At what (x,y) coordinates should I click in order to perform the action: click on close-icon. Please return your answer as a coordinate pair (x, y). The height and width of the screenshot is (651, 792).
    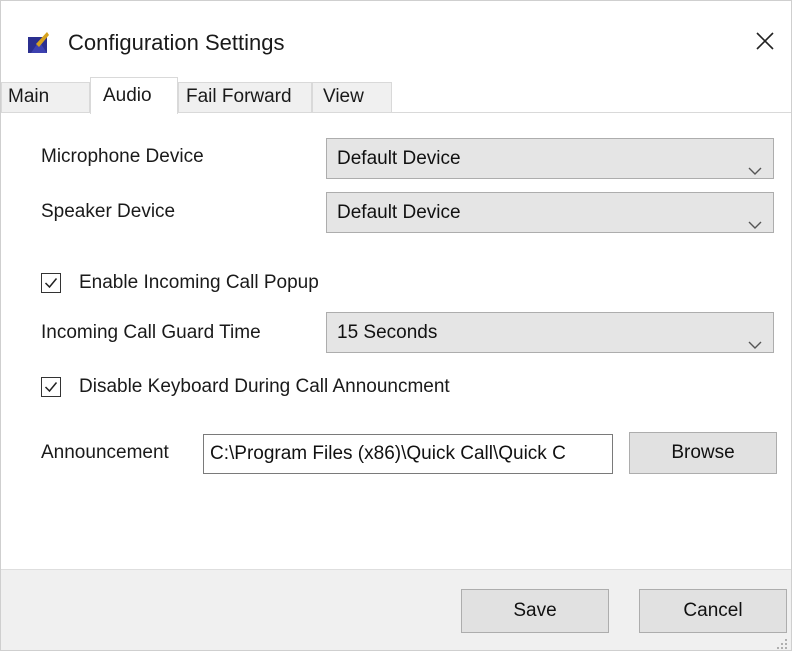
    Looking at the image, I should click on (765, 43).